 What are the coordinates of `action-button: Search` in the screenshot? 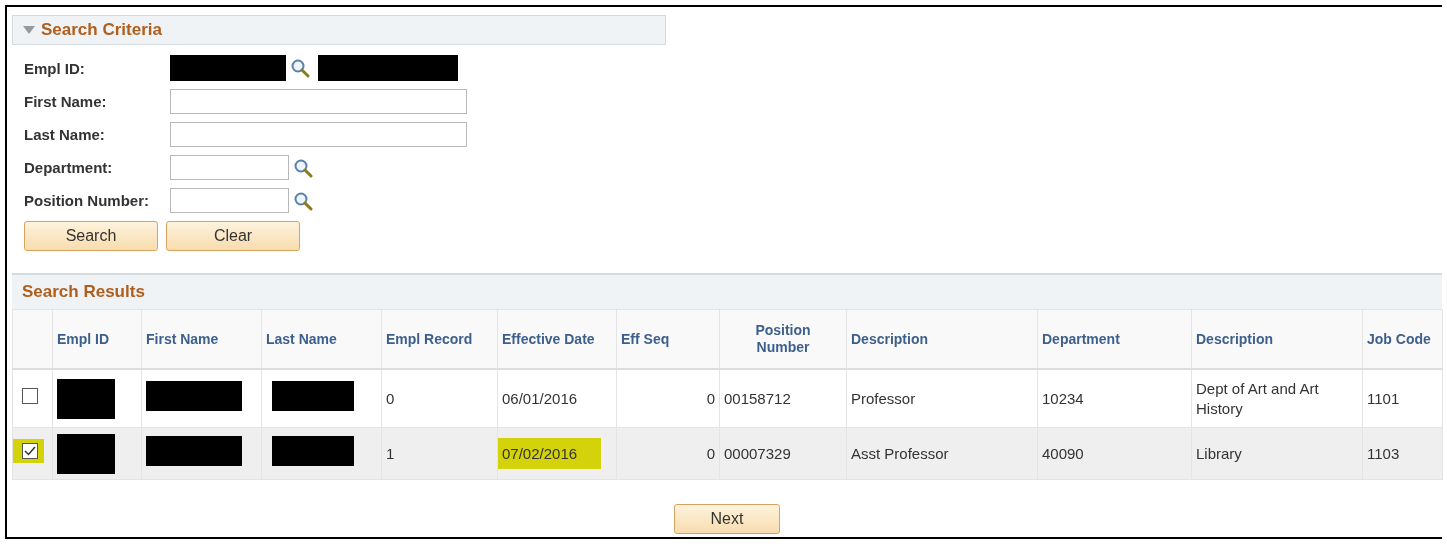 It's located at (91, 236).